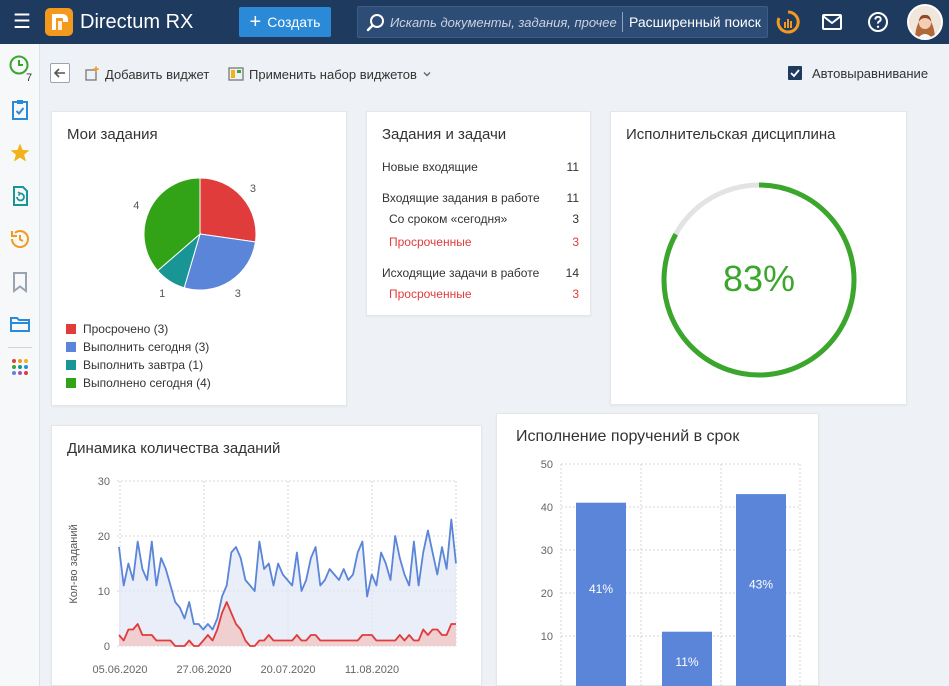 The image size is (949, 686). What do you see at coordinates (59, 22) in the screenshot?
I see `directum-logo` at bounding box center [59, 22].